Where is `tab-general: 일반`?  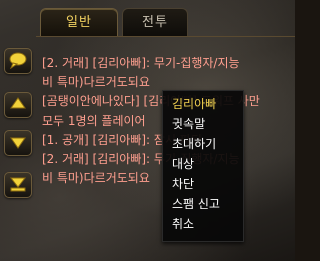 tab-general: 일반 is located at coordinates (79, 22).